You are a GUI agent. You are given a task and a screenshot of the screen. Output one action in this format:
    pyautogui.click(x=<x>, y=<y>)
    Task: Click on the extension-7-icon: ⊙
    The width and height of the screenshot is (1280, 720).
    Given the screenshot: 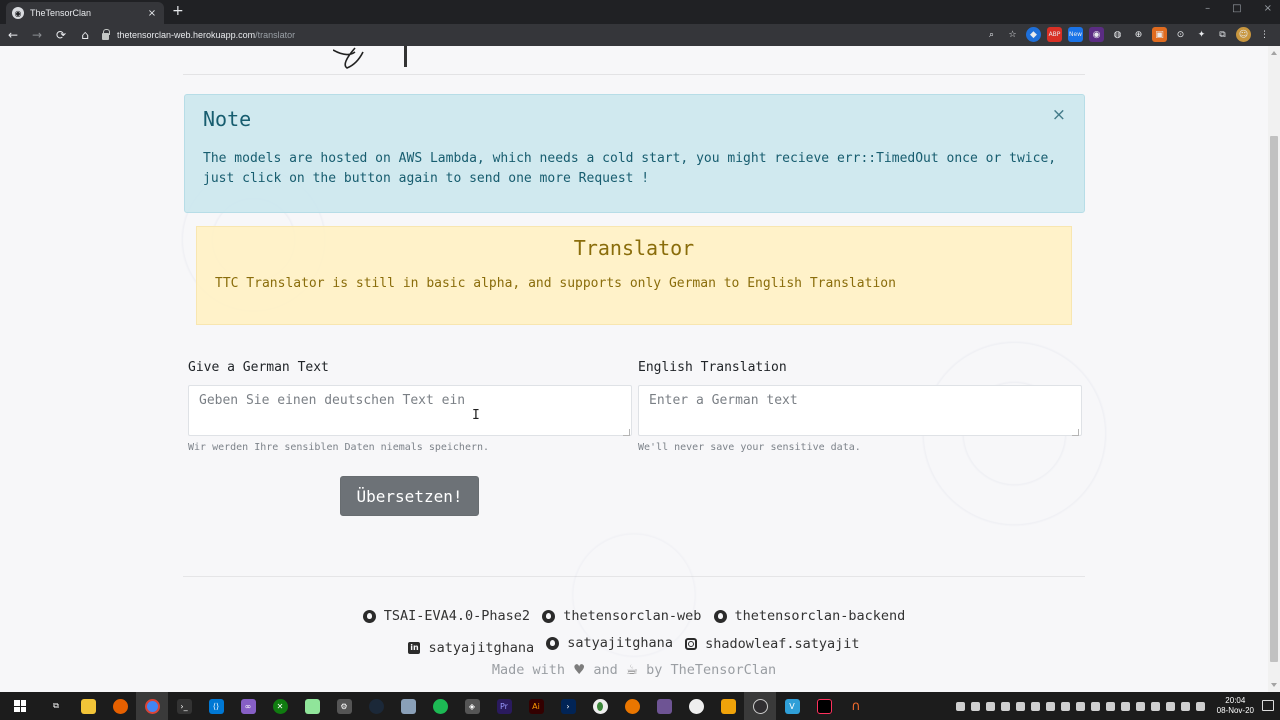 What is the action you would take?
    pyautogui.click(x=1180, y=34)
    